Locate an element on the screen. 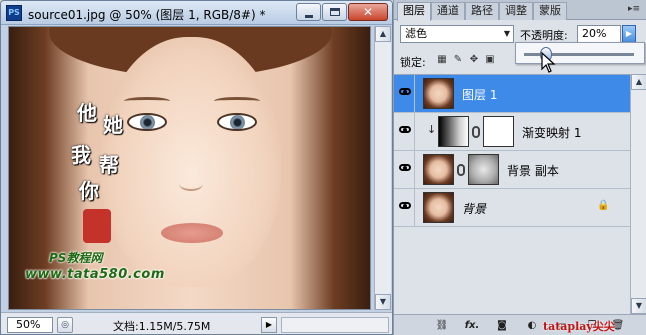 The width and height of the screenshot is (646, 335). lock-paint-icon: ✎ is located at coordinates (458, 59).